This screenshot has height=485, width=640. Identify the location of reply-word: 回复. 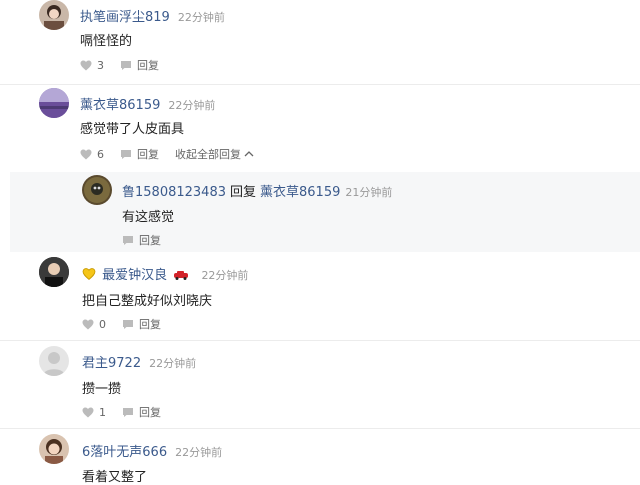
(242, 192).